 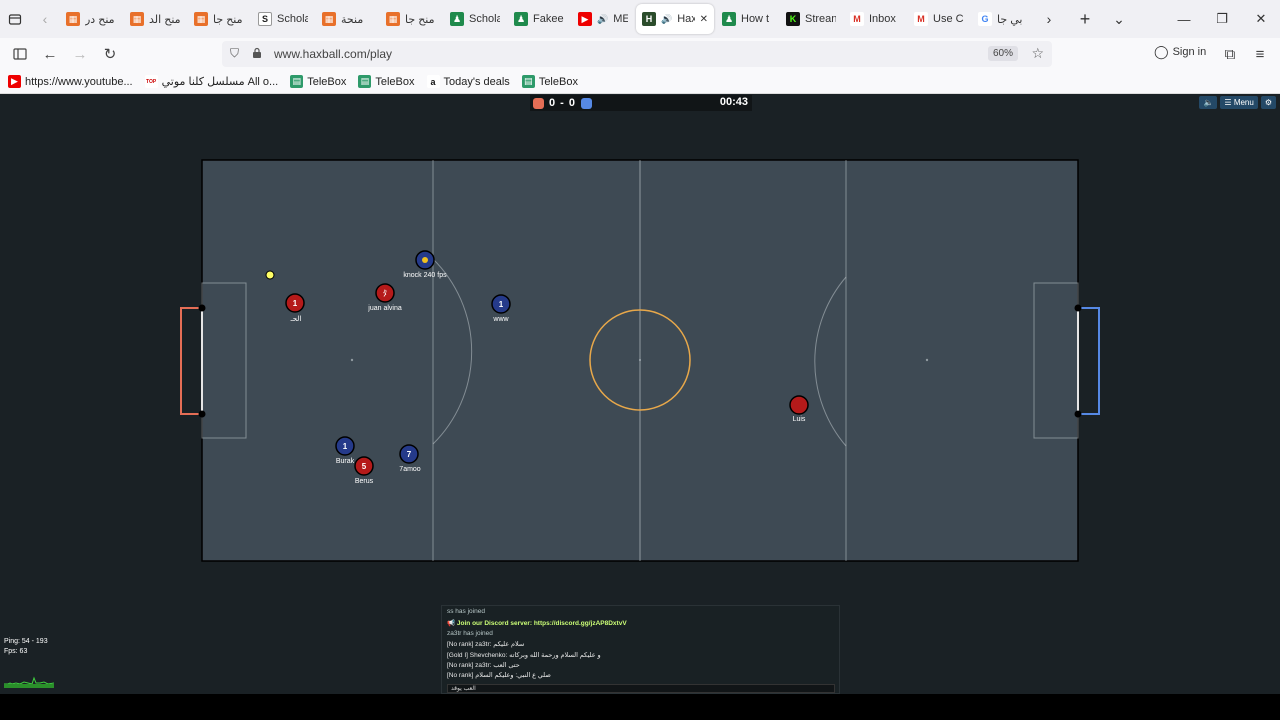 I want to click on app-menu-icon: ≡, so click(x=1260, y=54).